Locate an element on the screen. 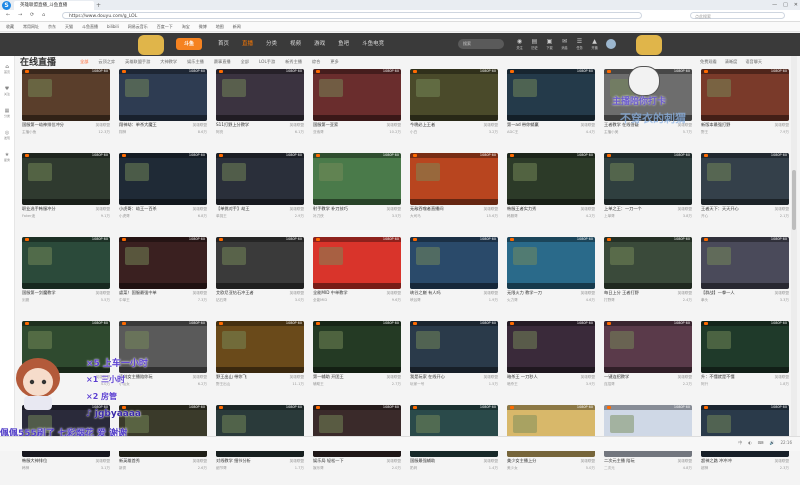 The height and width of the screenshot is (485, 800). minimize-button: — is located at coordinates (774, 5).